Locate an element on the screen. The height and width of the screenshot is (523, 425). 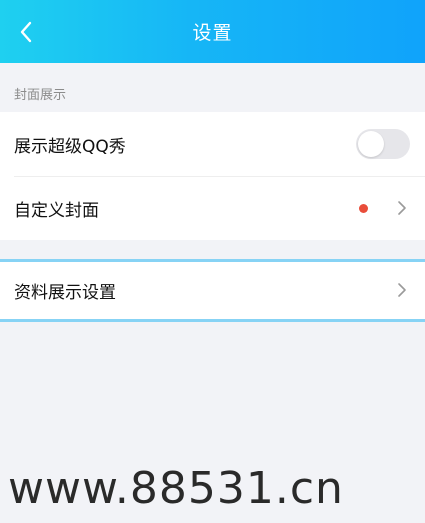
page-title: 设置 is located at coordinates (212, 33).